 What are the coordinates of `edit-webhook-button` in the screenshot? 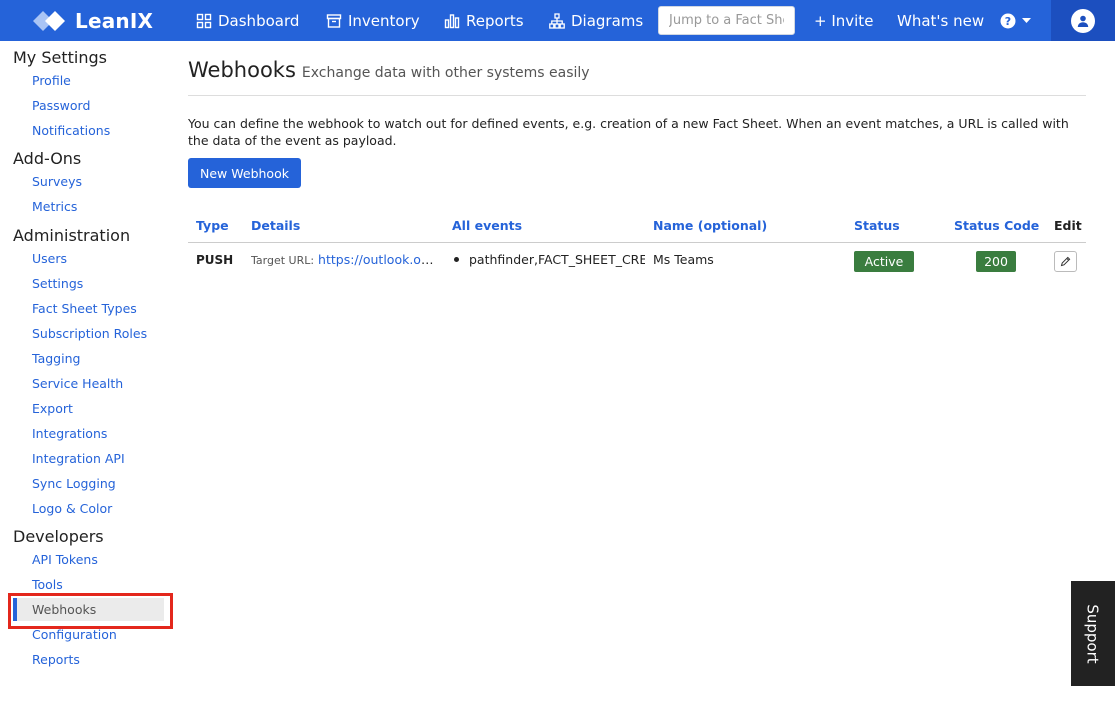 It's located at (1065, 261).